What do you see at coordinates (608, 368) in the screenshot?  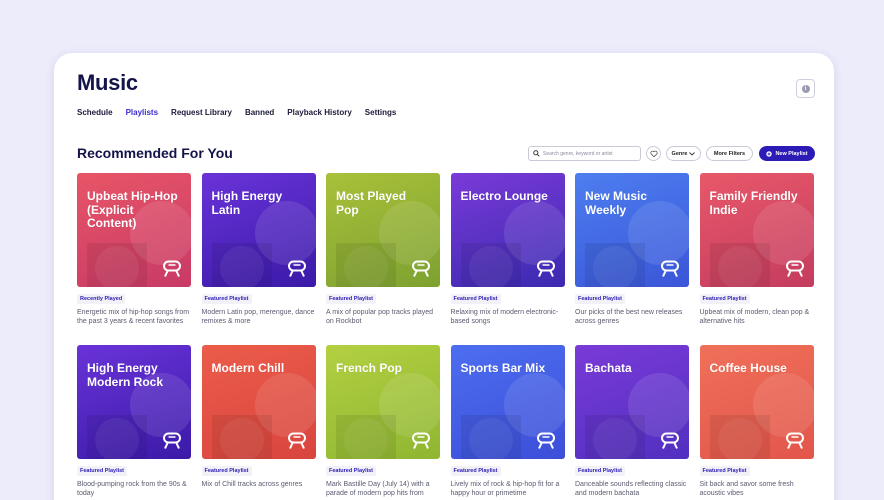 I see `playlist-title: Bachata` at bounding box center [608, 368].